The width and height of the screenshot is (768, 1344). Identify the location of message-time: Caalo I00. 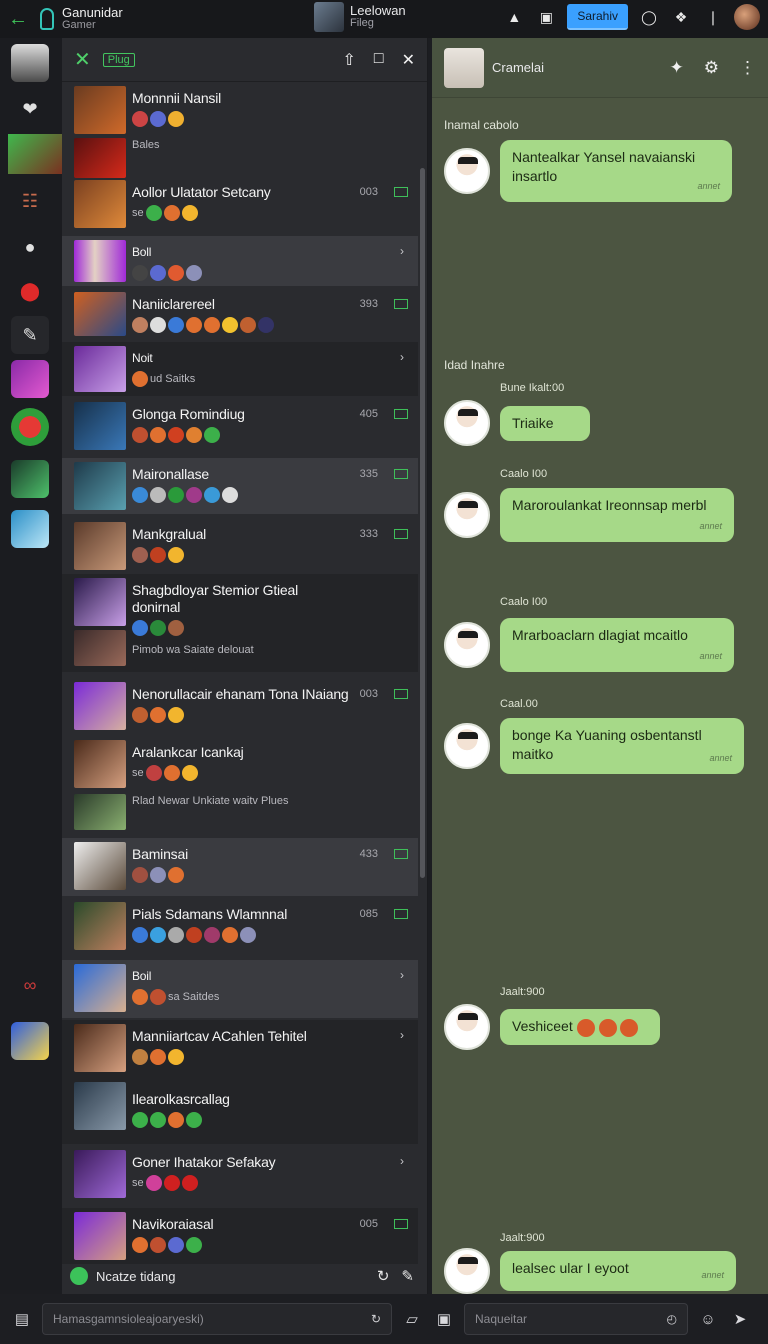
(524, 474).